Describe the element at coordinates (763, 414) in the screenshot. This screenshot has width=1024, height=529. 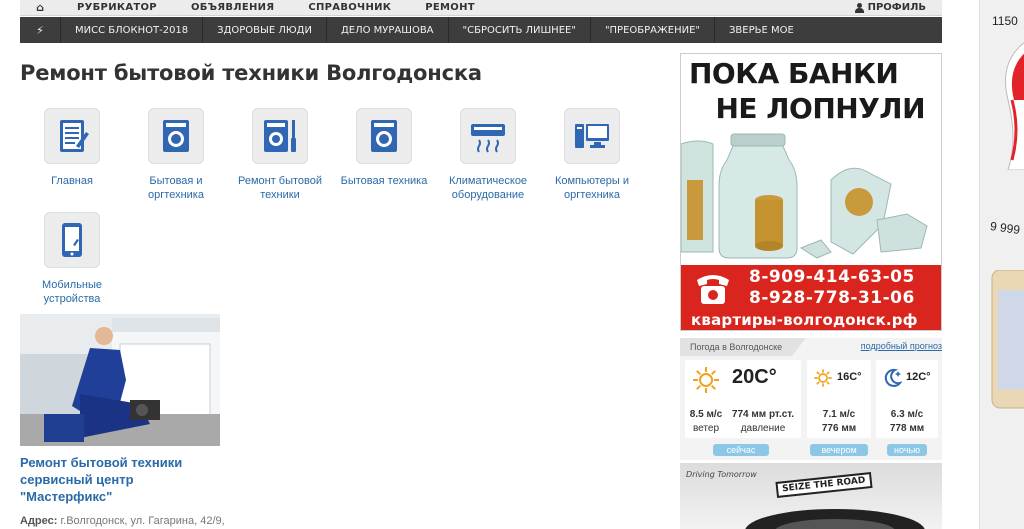
I see `pressure-now: 774 мм рт.ст.` at that location.